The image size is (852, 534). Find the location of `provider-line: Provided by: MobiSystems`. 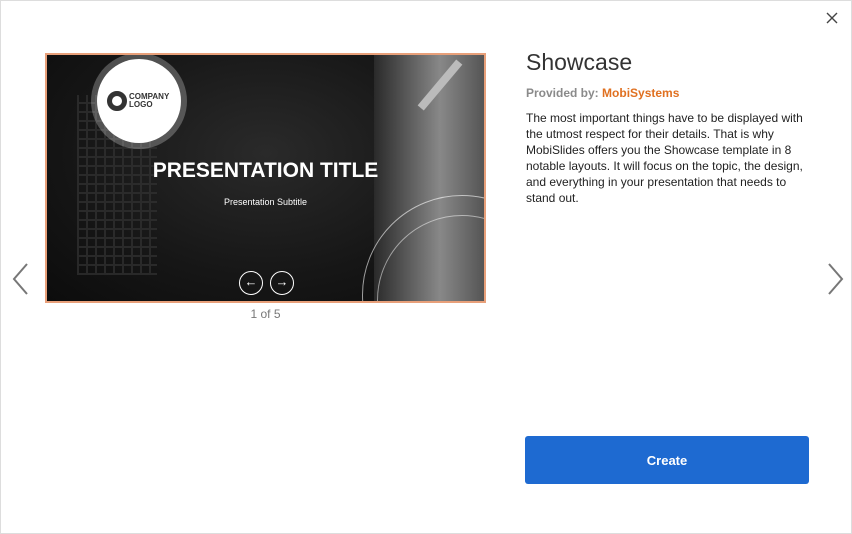

provider-line: Provided by: MobiSystems is located at coordinates (671, 93).